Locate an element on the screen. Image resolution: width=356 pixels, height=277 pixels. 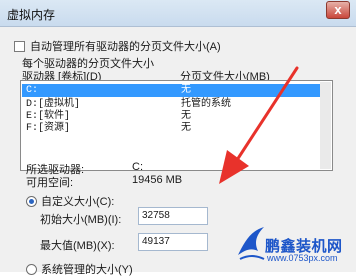
system-managed-label: 系统管理的大小(Y) is located at coordinates (87, 270).